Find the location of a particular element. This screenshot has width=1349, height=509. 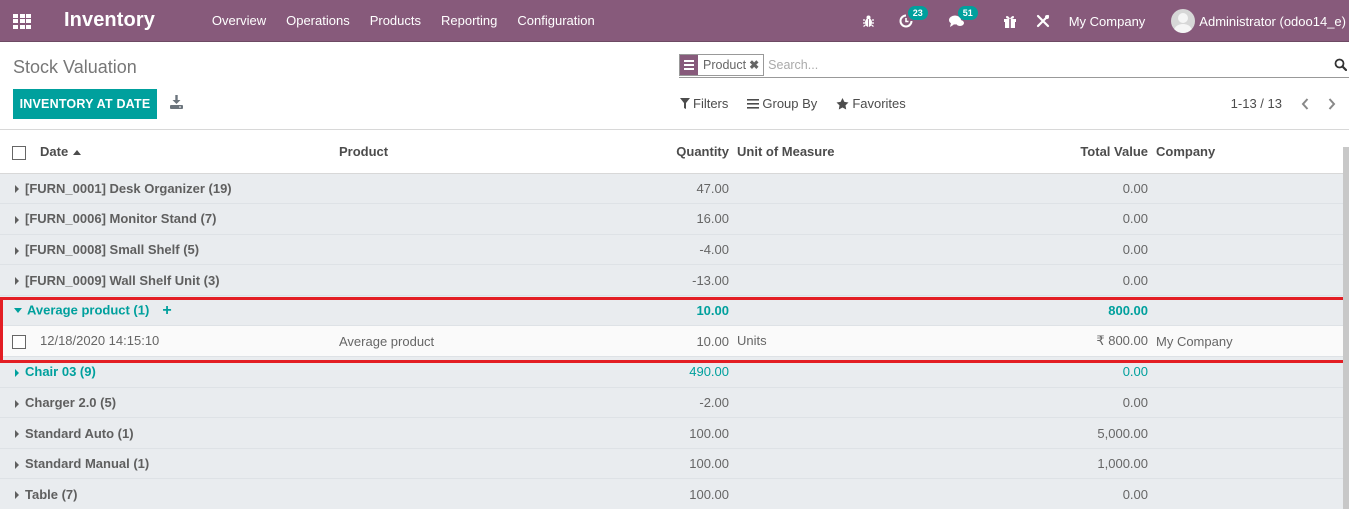

search-input is located at coordinates (1038, 65).